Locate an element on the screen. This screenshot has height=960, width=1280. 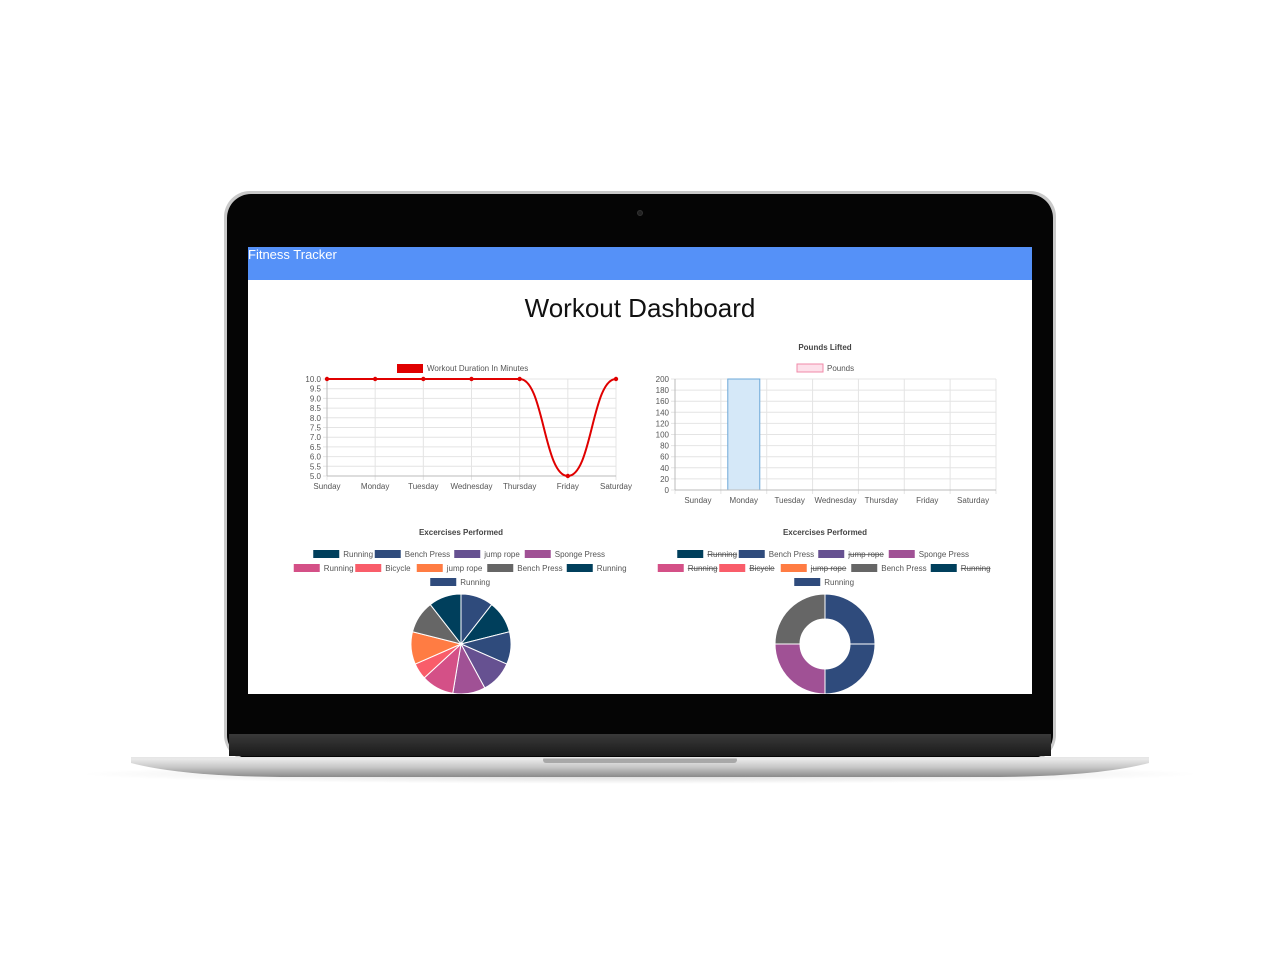
y-tick-label: 9.5 is located at coordinates (316, 389).